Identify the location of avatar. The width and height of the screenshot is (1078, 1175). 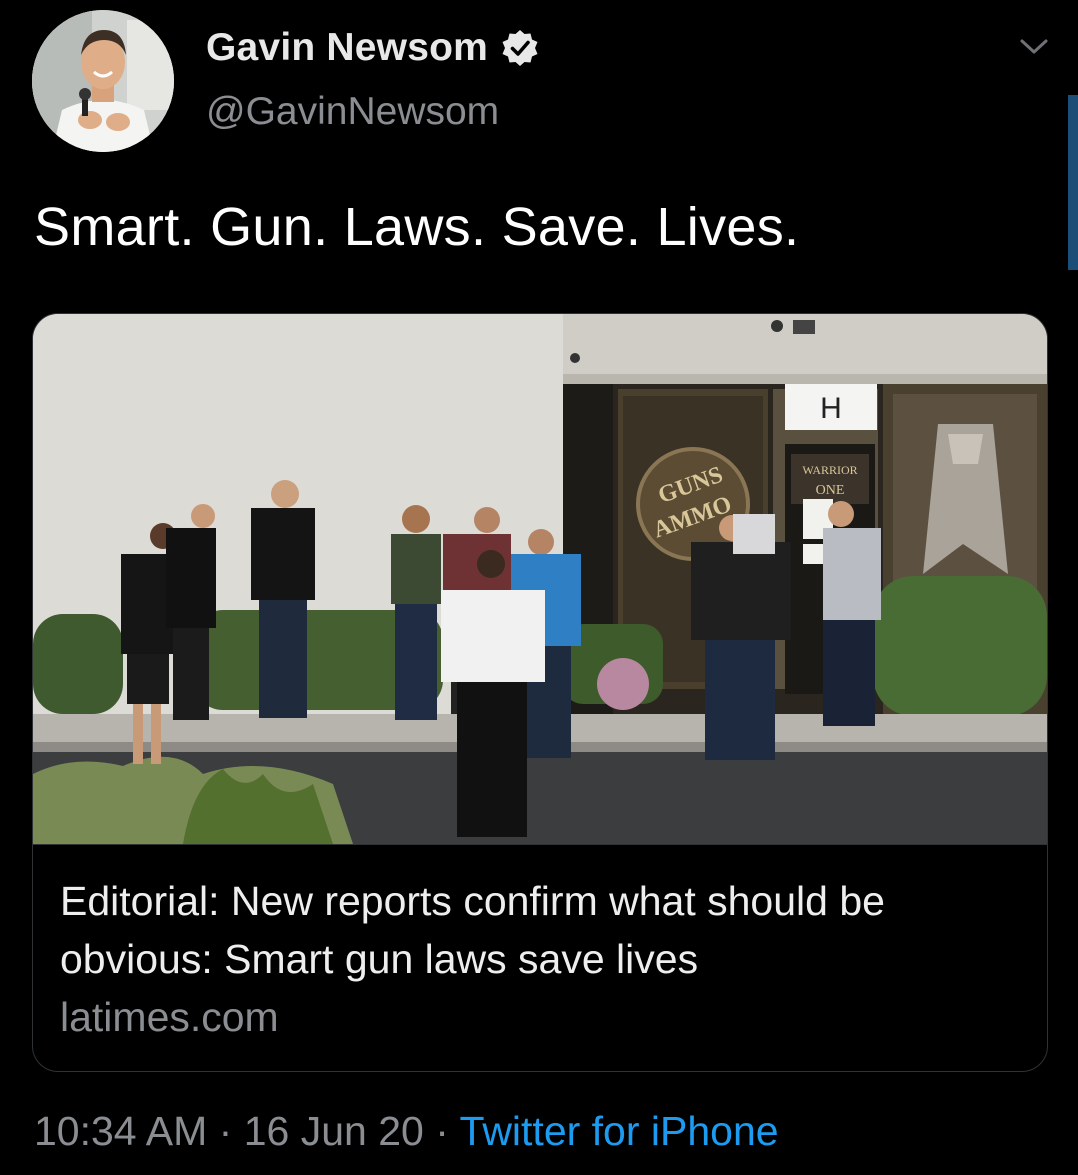
(103, 81).